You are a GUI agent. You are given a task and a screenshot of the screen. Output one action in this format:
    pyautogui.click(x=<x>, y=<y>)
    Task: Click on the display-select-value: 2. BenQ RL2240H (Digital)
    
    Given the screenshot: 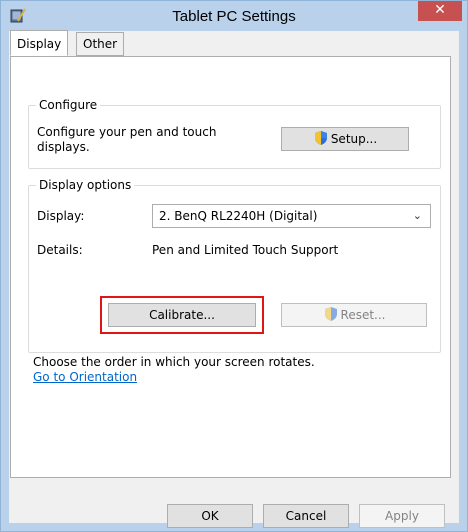 What is the action you would take?
    pyautogui.click(x=238, y=216)
    